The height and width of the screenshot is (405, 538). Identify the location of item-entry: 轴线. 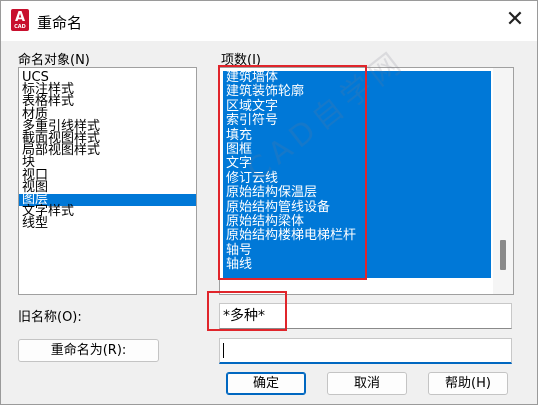
(357, 264).